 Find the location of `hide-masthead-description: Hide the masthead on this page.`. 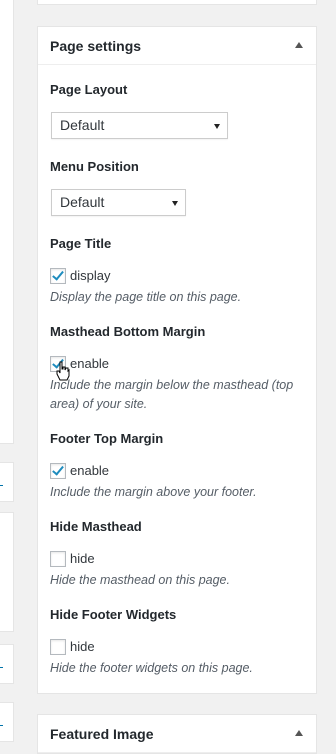

hide-masthead-description: Hide the masthead on this page. is located at coordinates (140, 580).